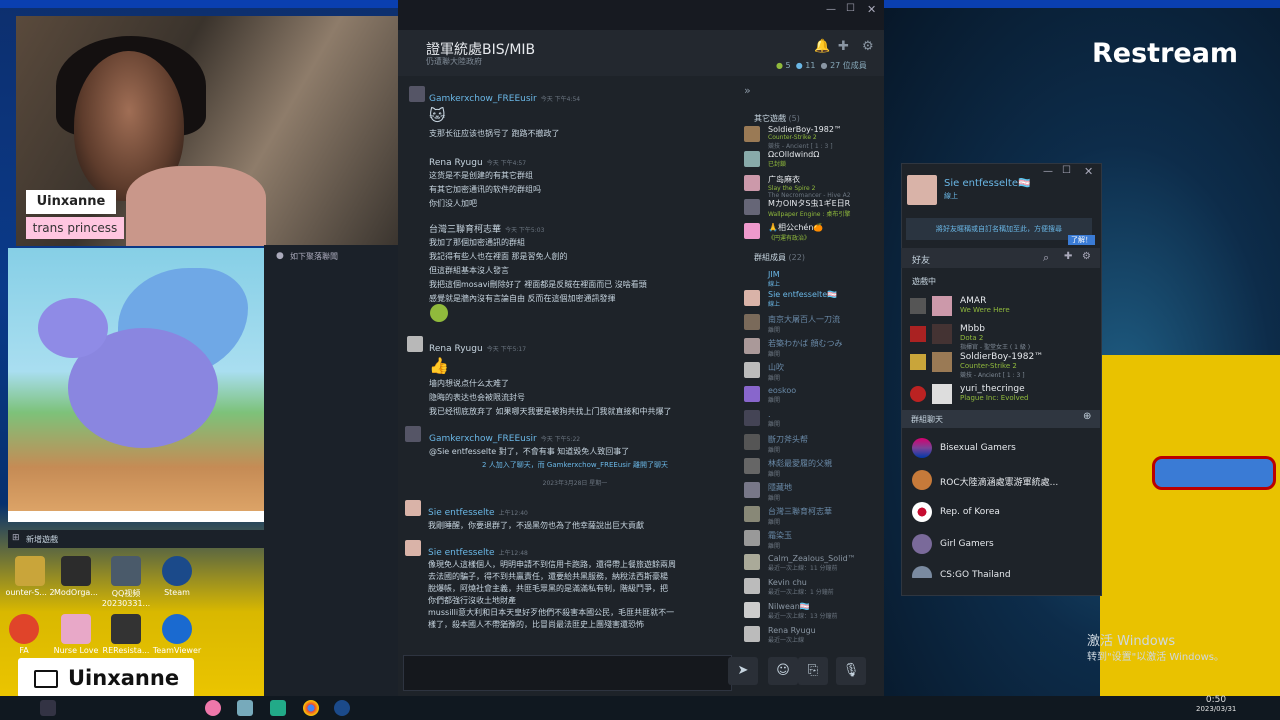 Image resolution: width=1280 pixels, height=720 pixels. I want to click on message-line: @Sie entfesselte 對了，不會有事 知道毀免人致回事了, so click(529, 451).